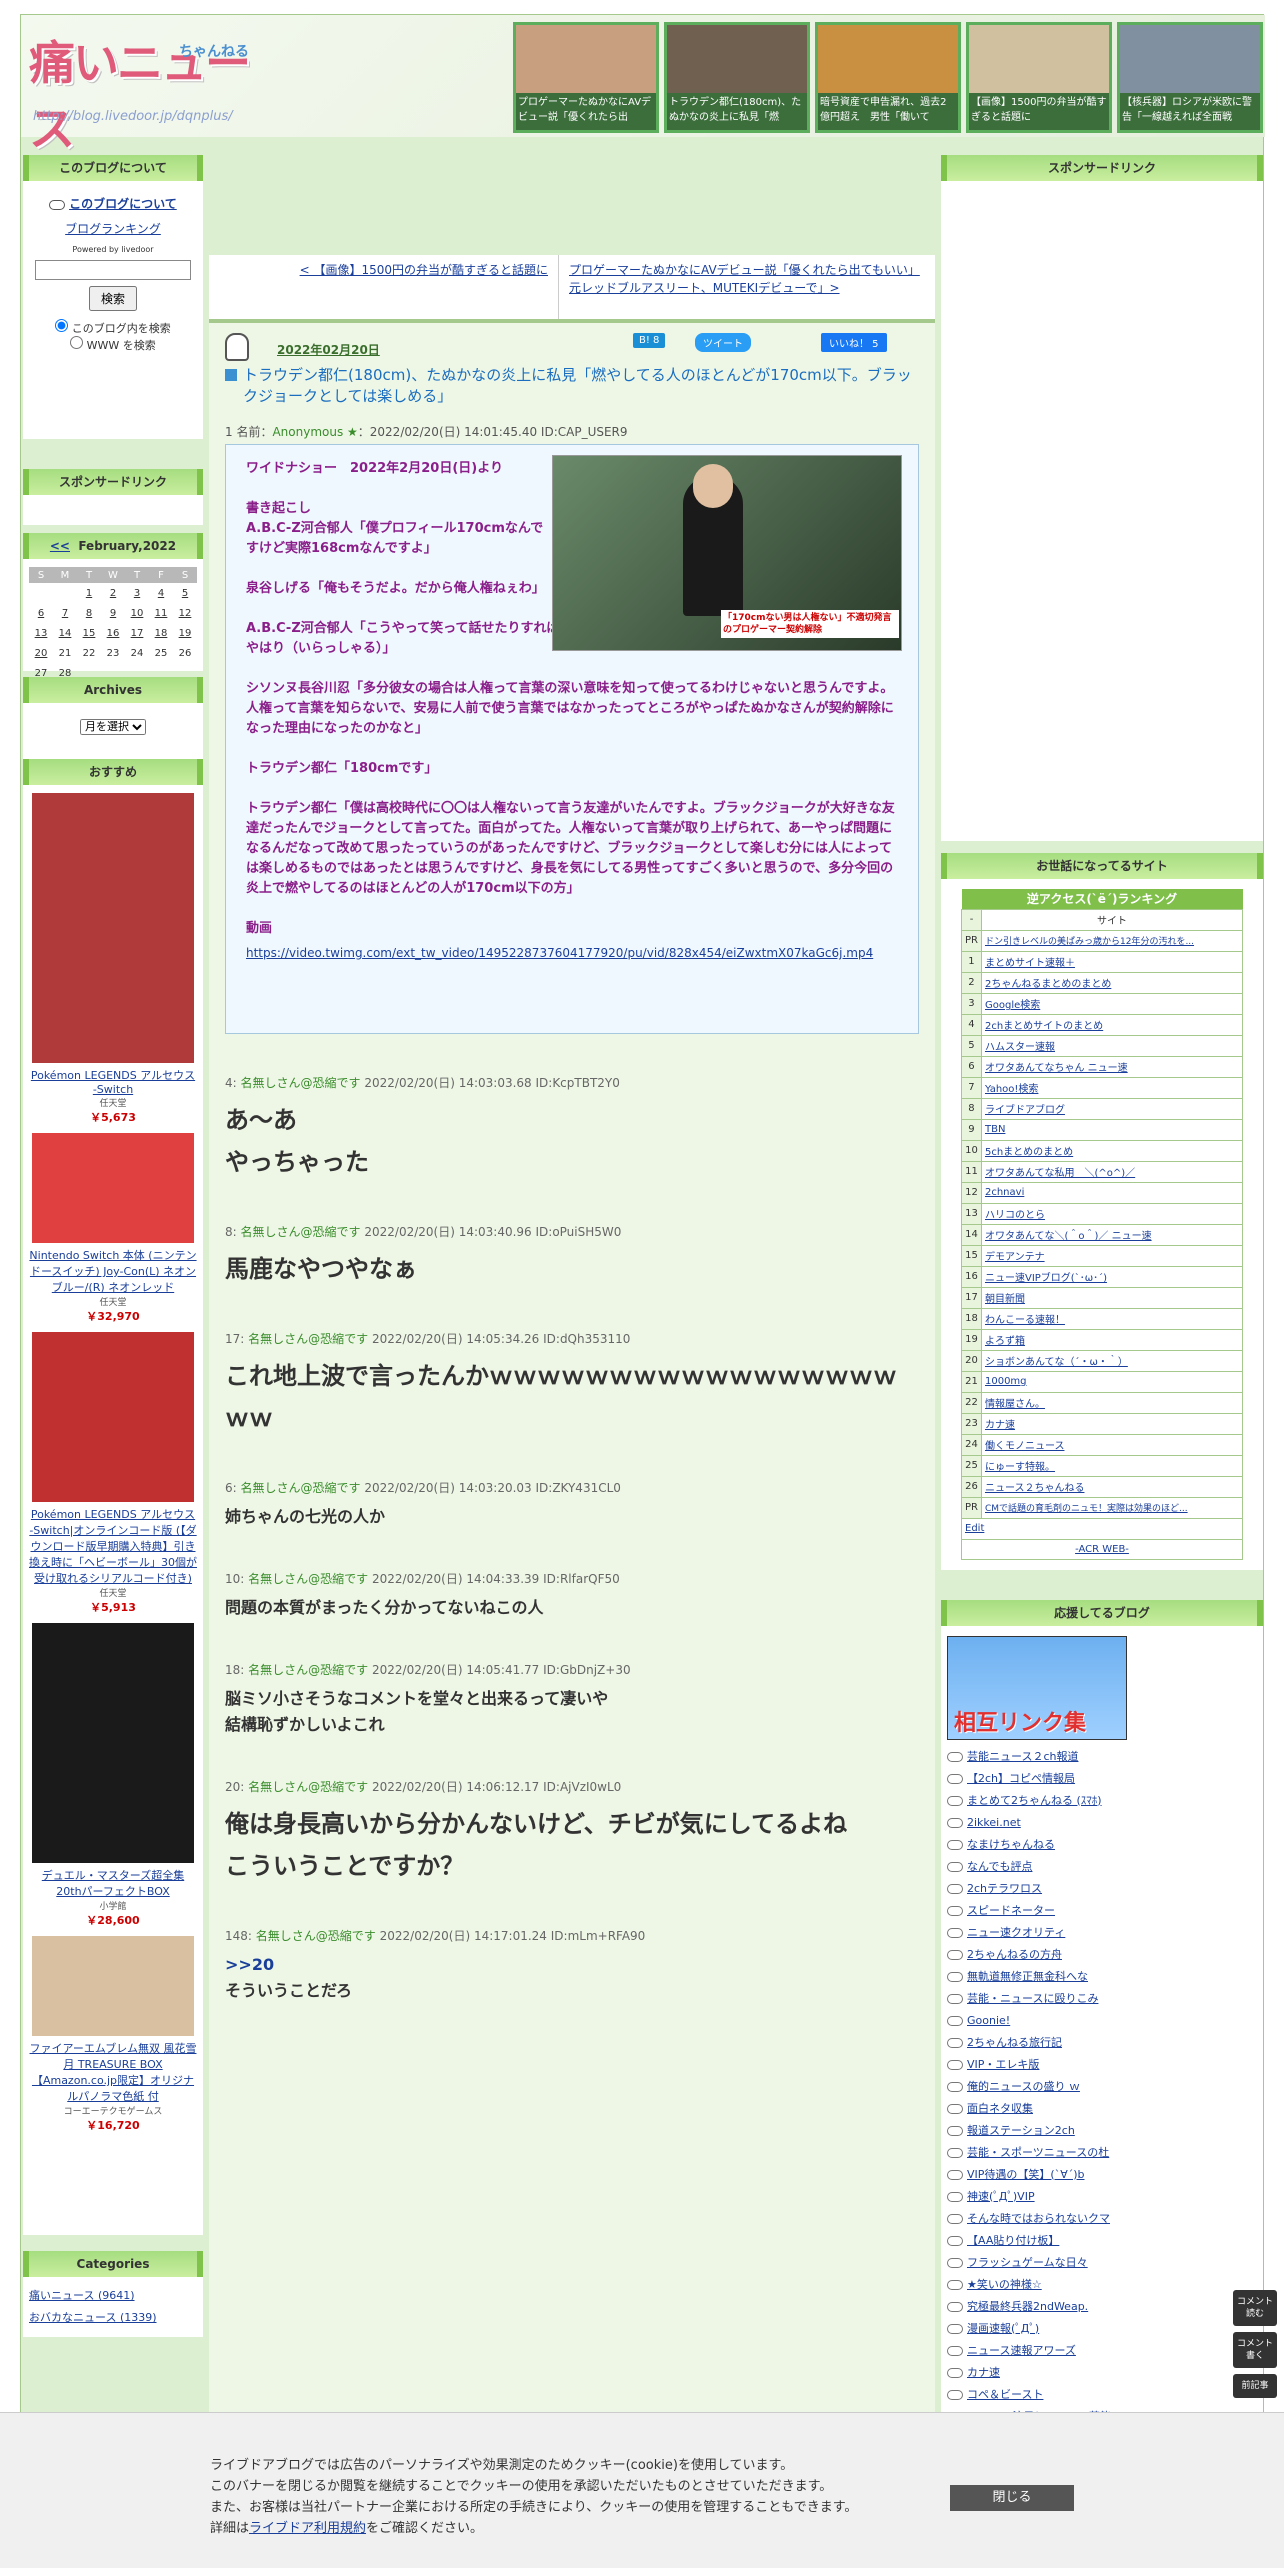 The width and height of the screenshot is (1284, 2568). I want to click on like-button: いいね！ 5, so click(854, 342).